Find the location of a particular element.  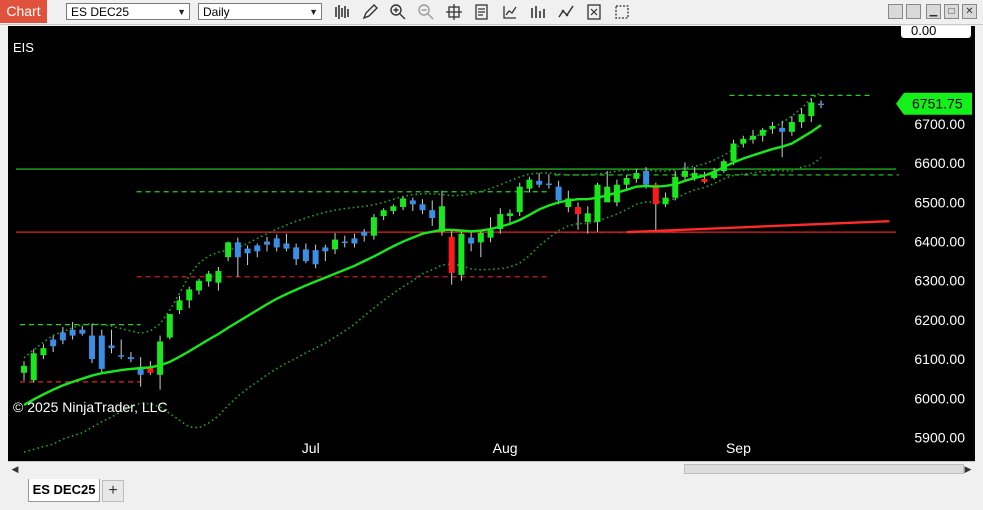

snapshot-icon is located at coordinates (622, 12).